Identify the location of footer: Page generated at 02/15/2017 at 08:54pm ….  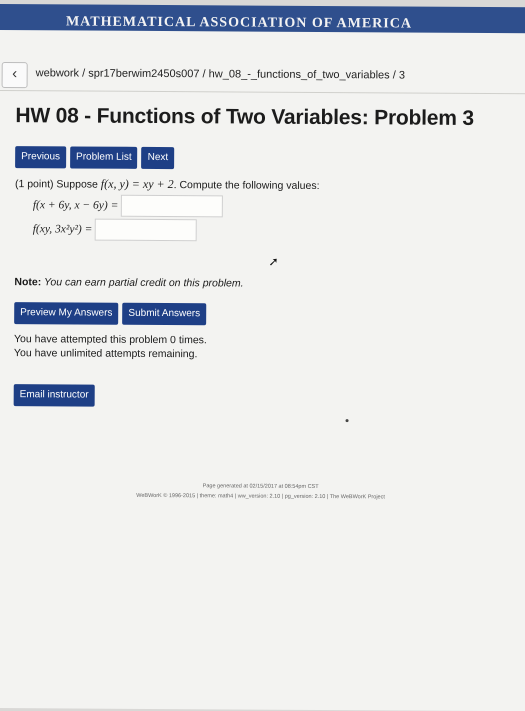
(262, 491).